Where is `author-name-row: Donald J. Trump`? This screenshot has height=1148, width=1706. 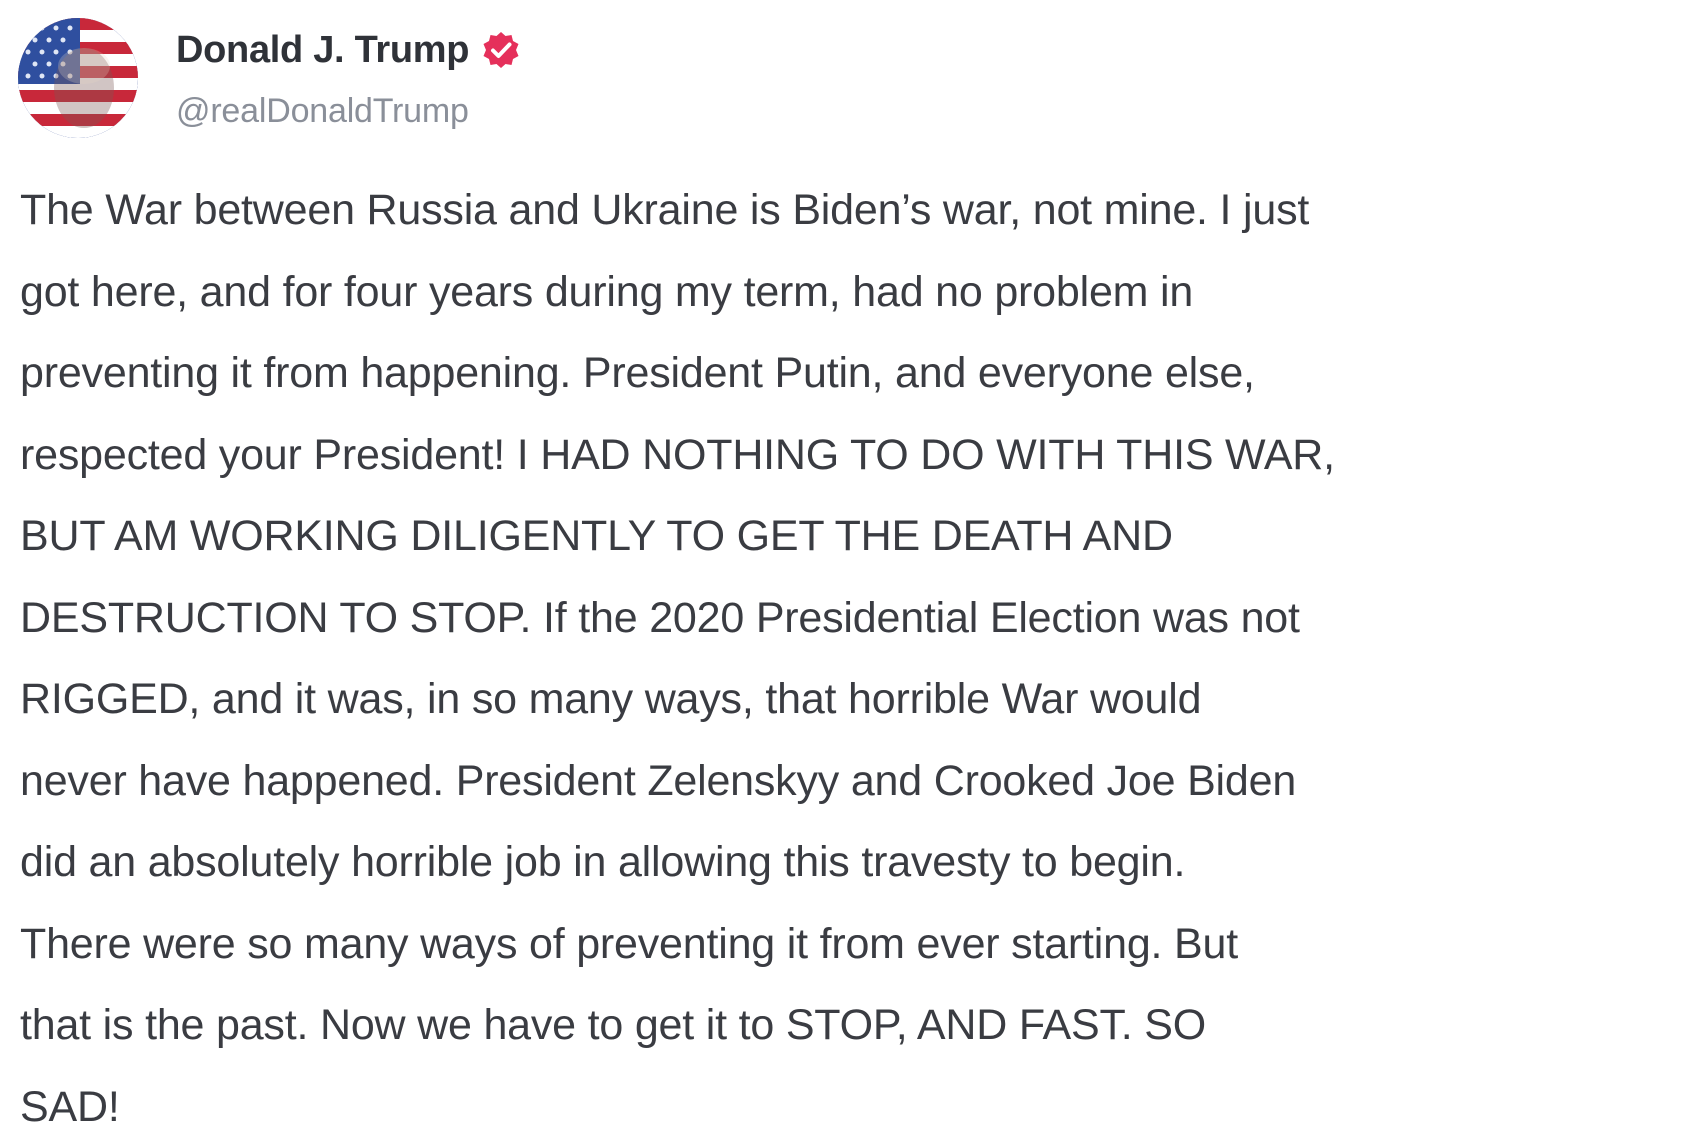 author-name-row: Donald J. Trump is located at coordinates (348, 50).